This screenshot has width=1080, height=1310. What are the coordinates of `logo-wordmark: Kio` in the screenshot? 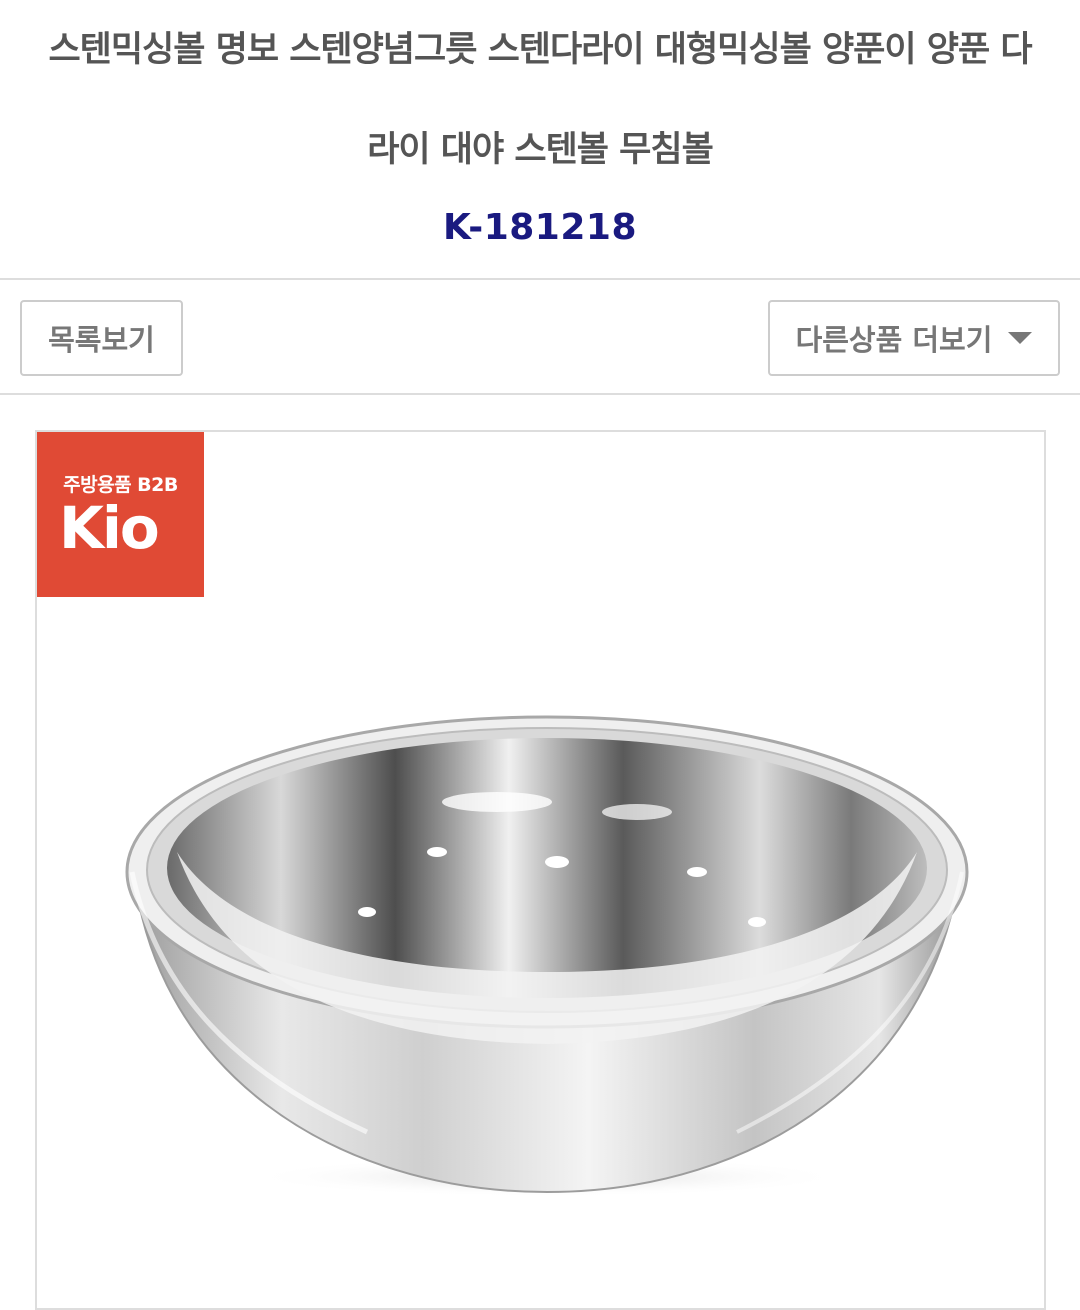 It's located at (109, 528).